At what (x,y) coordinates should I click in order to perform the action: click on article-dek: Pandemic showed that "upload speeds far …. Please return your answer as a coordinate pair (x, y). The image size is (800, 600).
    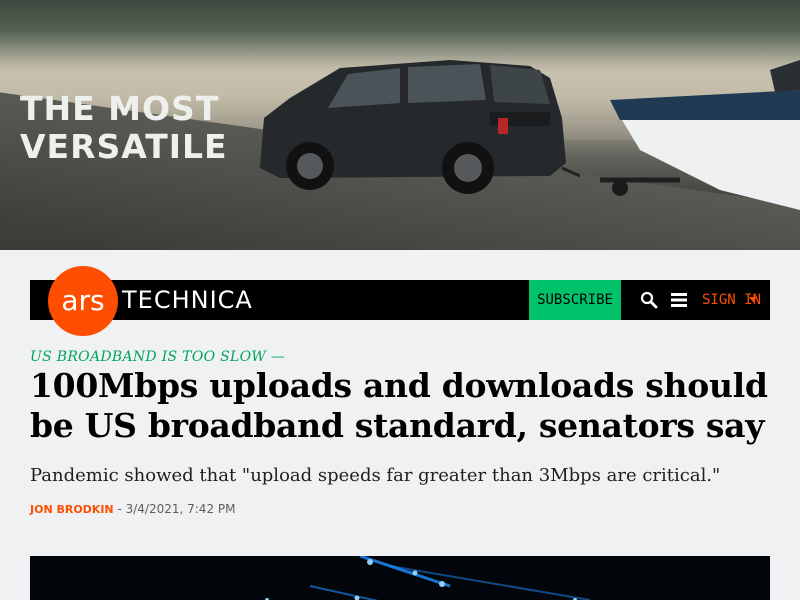
    Looking at the image, I should click on (375, 475).